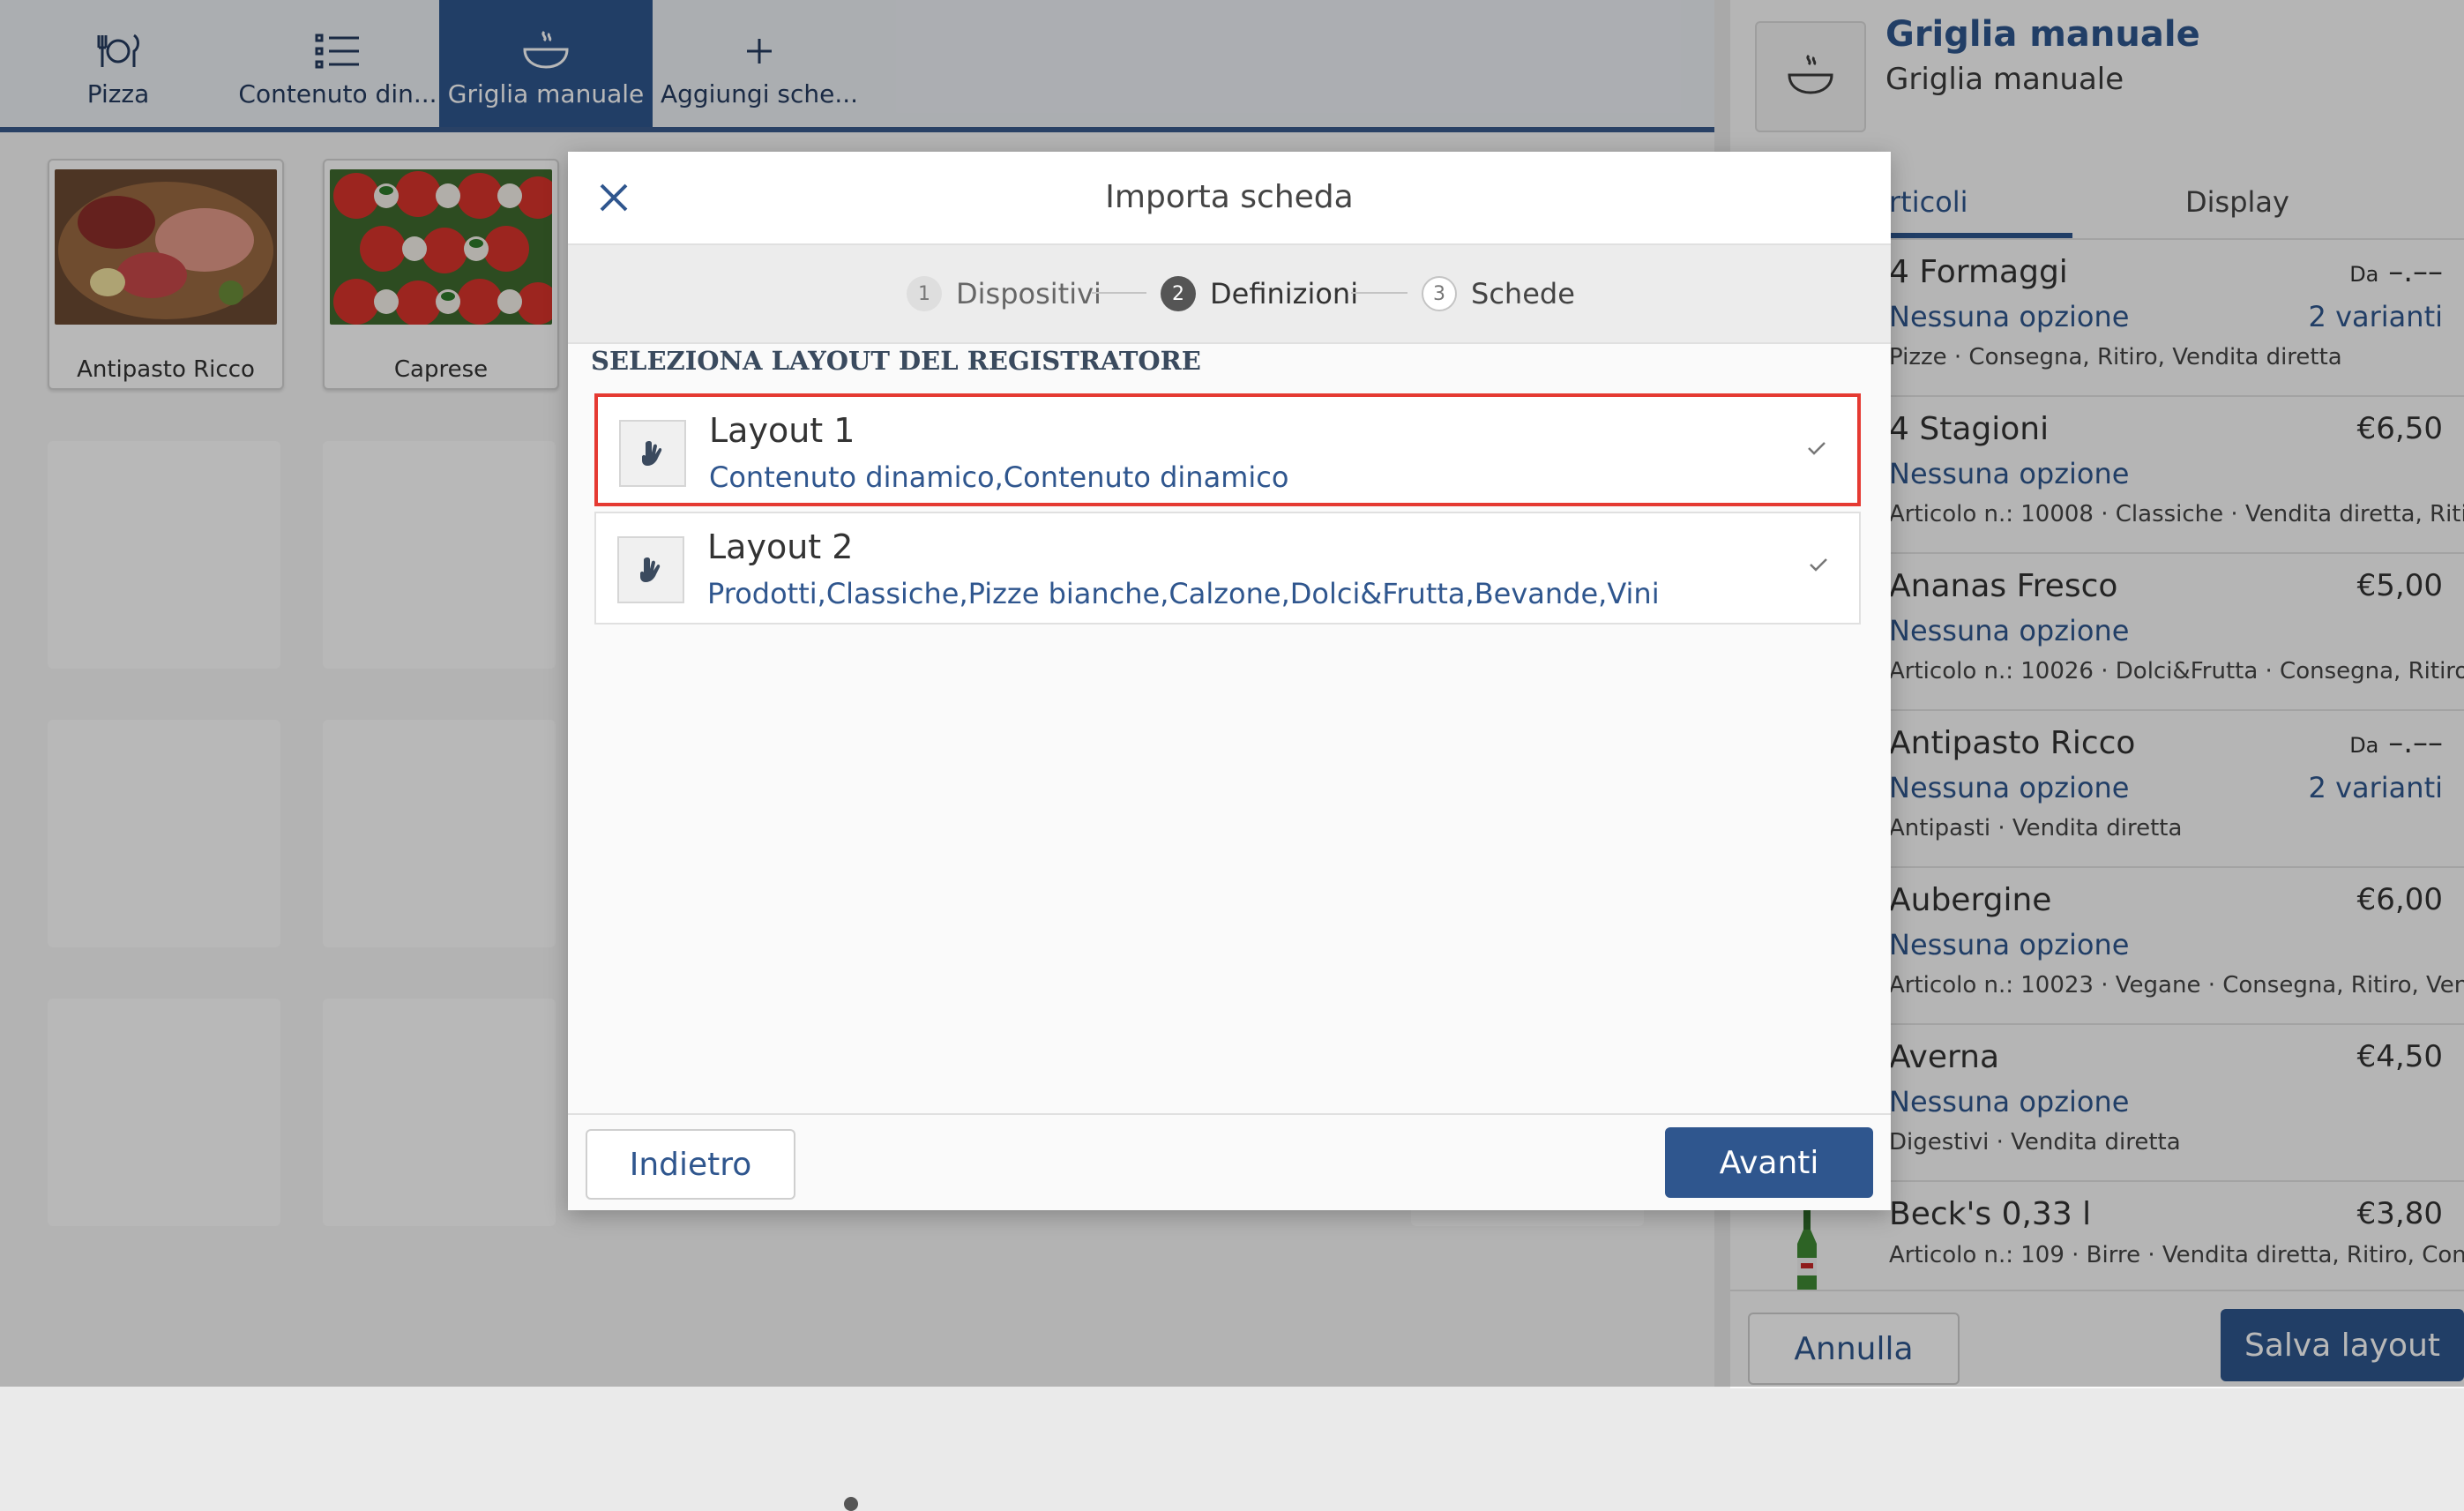 This screenshot has width=2464, height=1511. I want to click on back-button: Indietro, so click(690, 1164).